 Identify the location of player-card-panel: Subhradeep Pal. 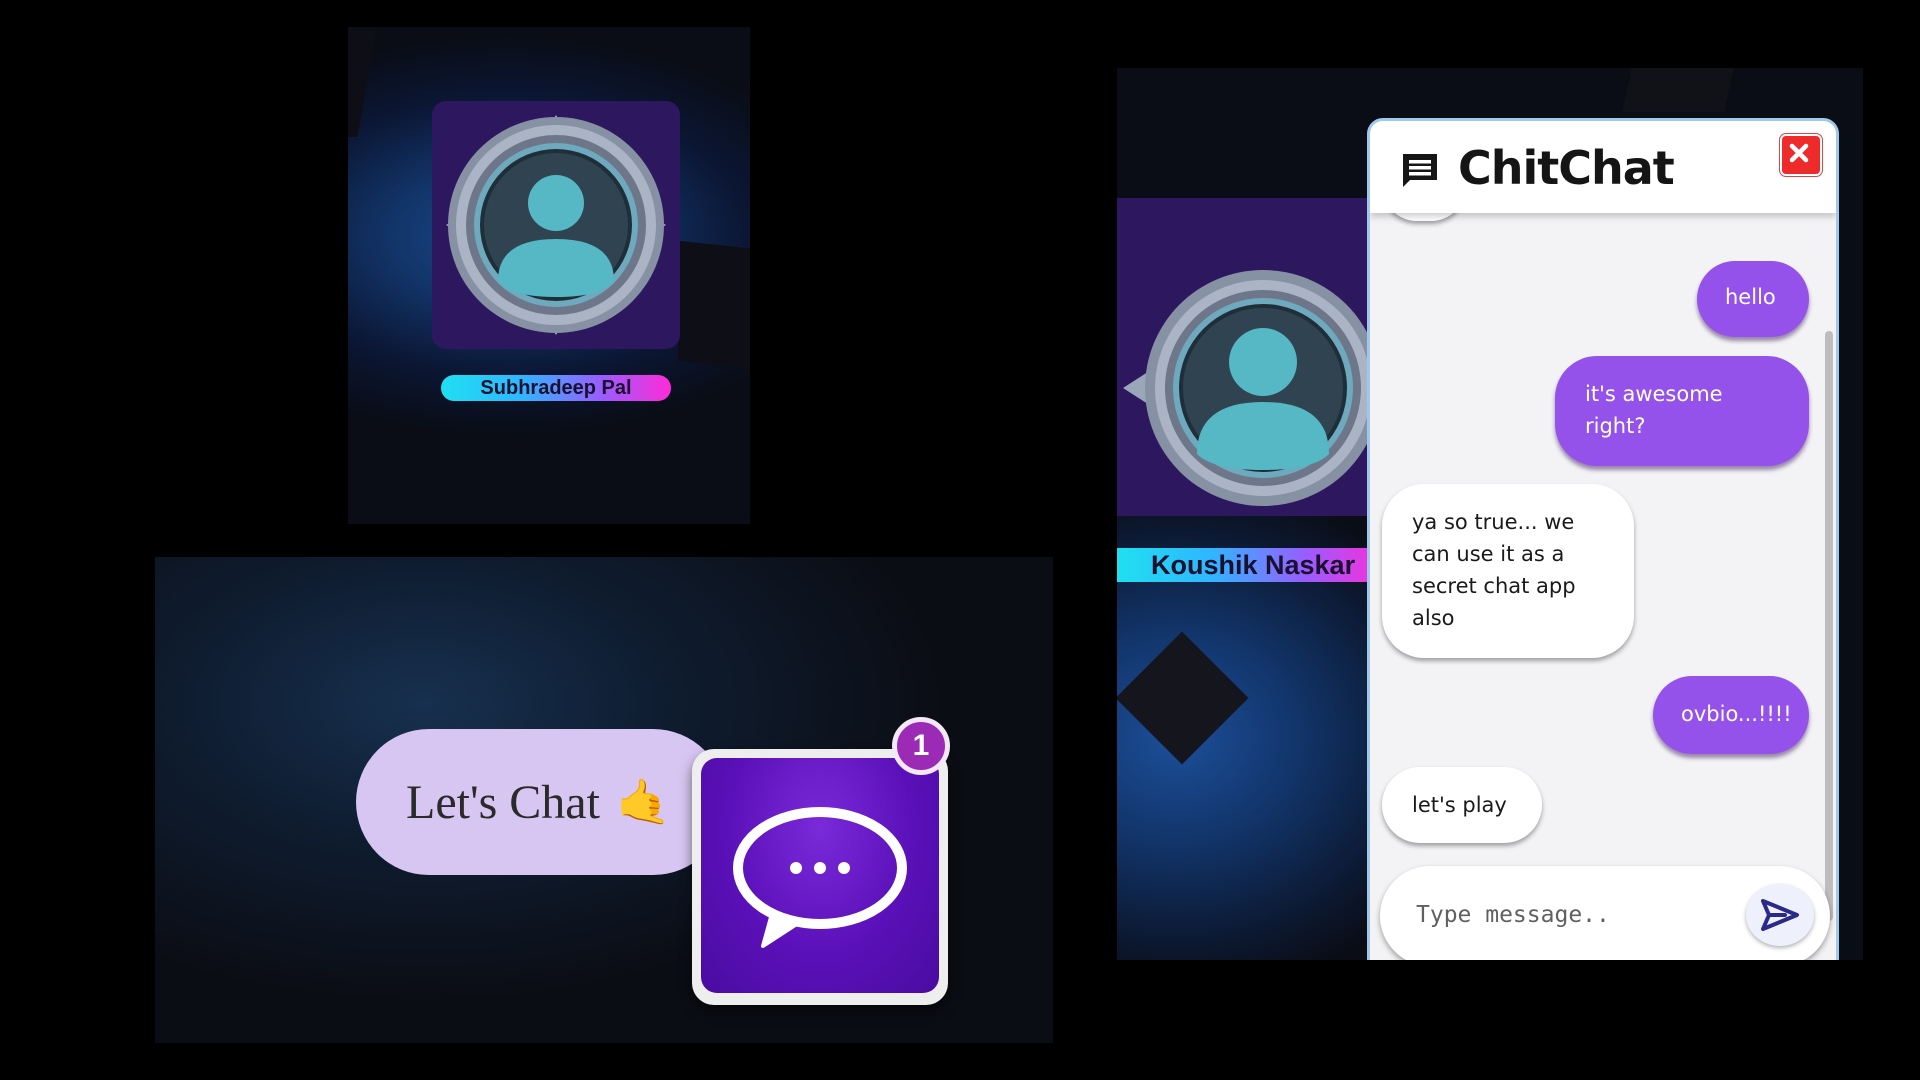
(549, 275).